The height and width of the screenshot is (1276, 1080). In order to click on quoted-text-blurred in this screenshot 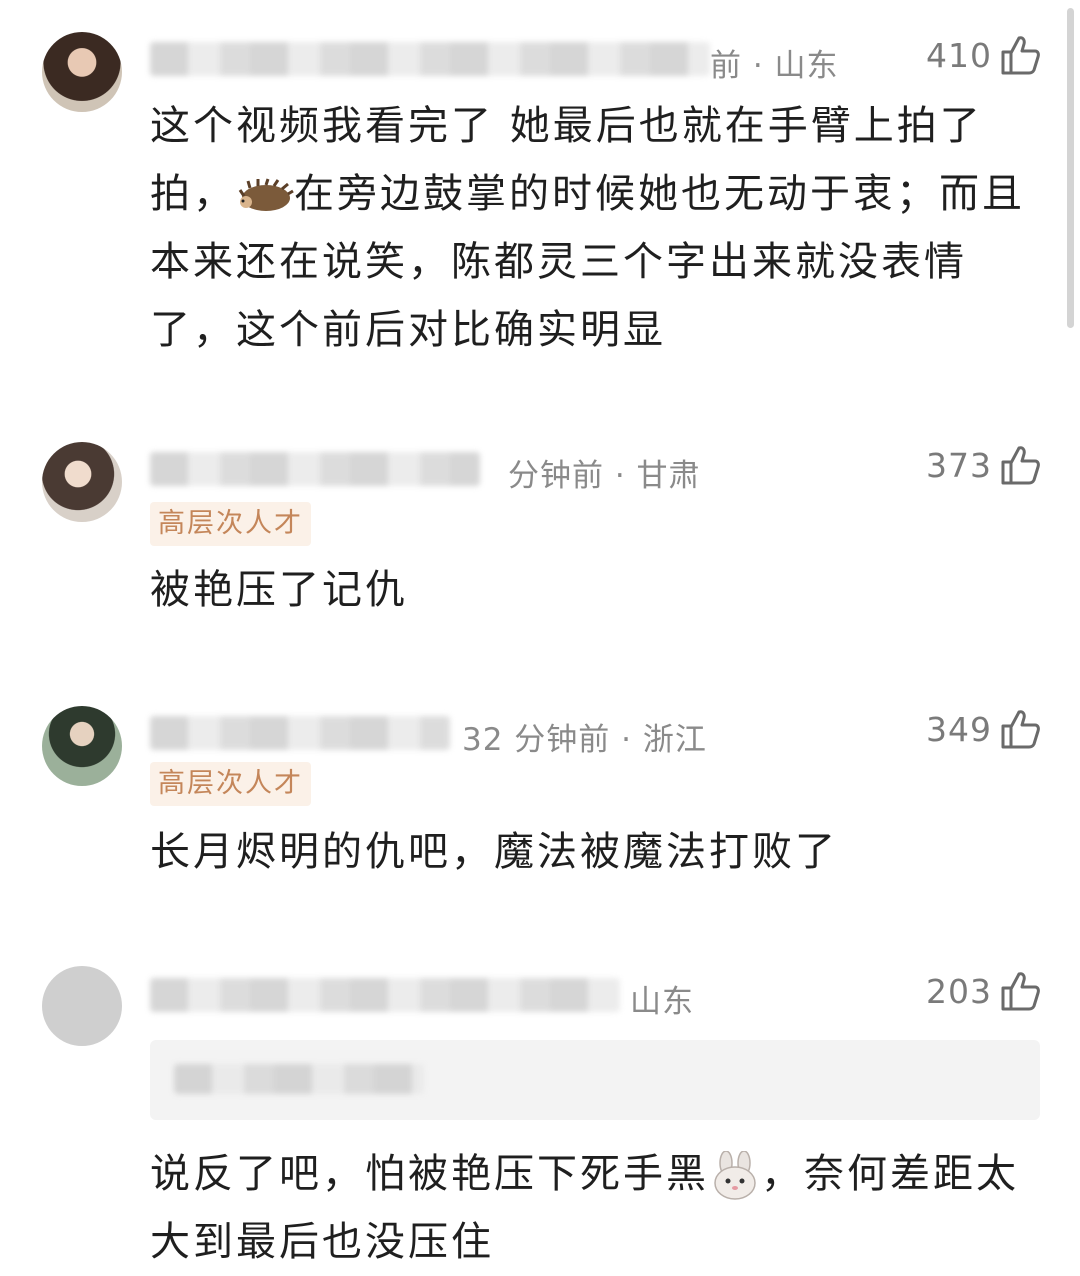, I will do `click(299, 1079)`.